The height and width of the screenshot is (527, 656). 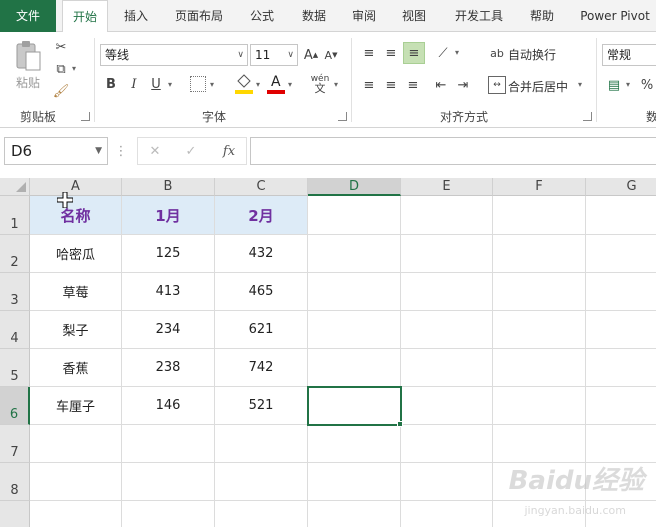 I want to click on percent-button: %, so click(x=647, y=85).